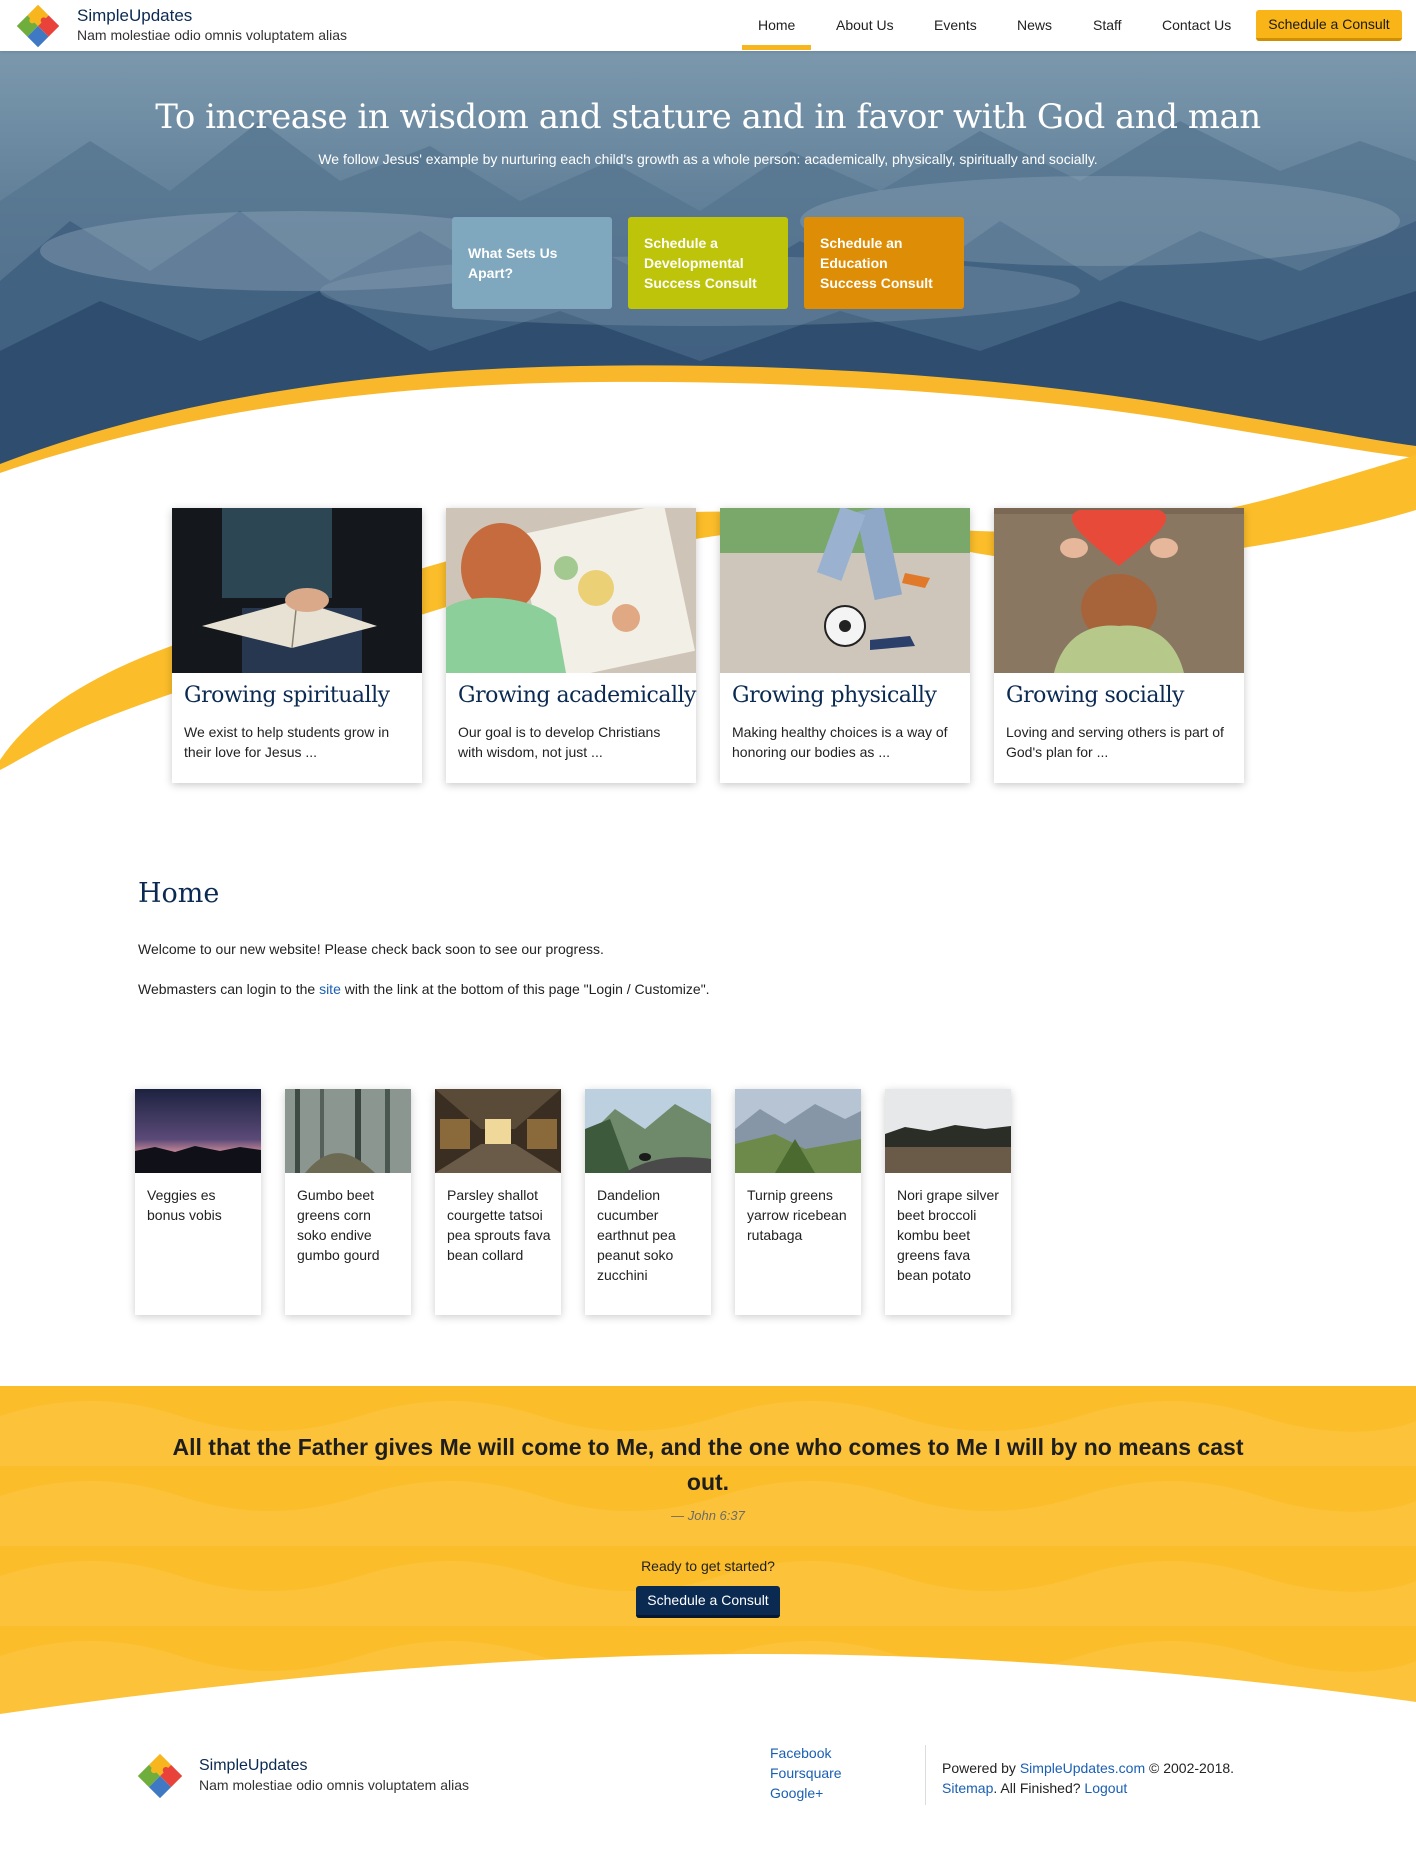 This screenshot has width=1416, height=1853. I want to click on green-mountains-image, so click(798, 1131).